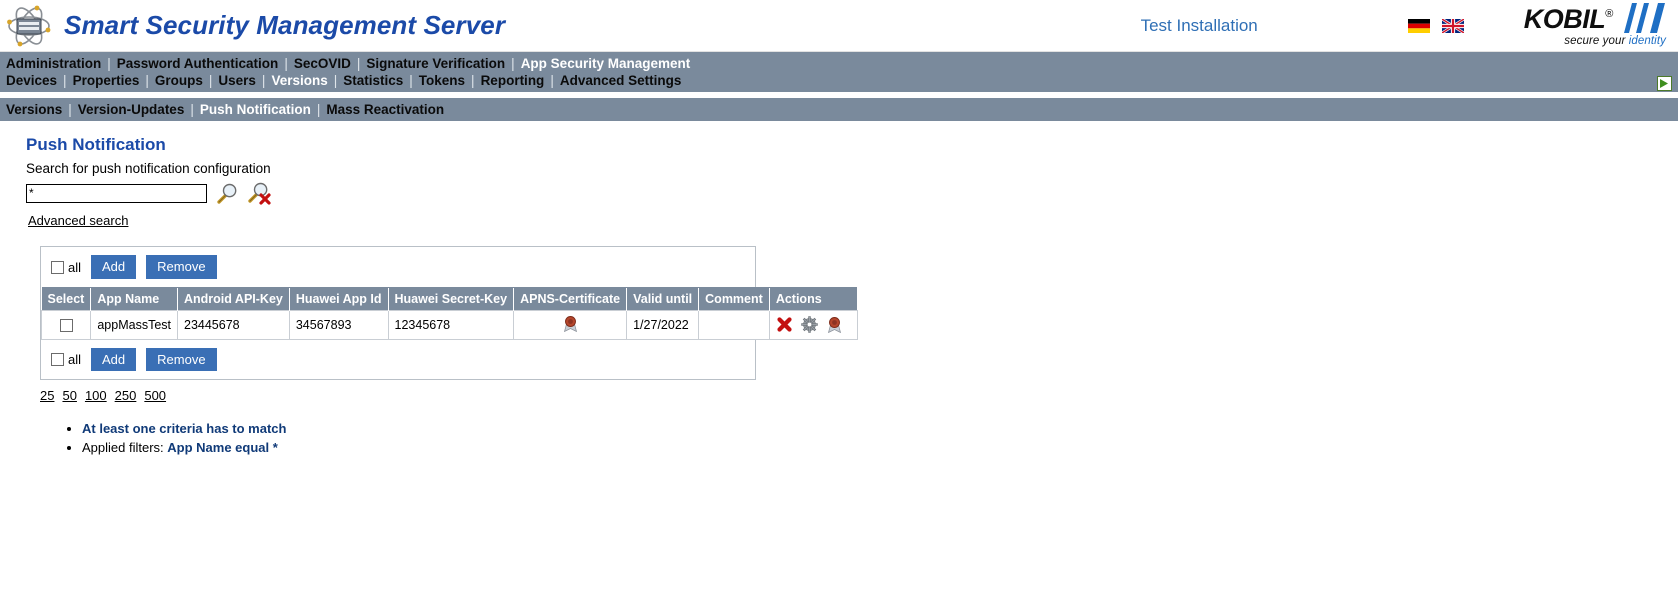 This screenshot has width=1678, height=592. What do you see at coordinates (53, 63) in the screenshot?
I see `nav-item-administration: Administration` at bounding box center [53, 63].